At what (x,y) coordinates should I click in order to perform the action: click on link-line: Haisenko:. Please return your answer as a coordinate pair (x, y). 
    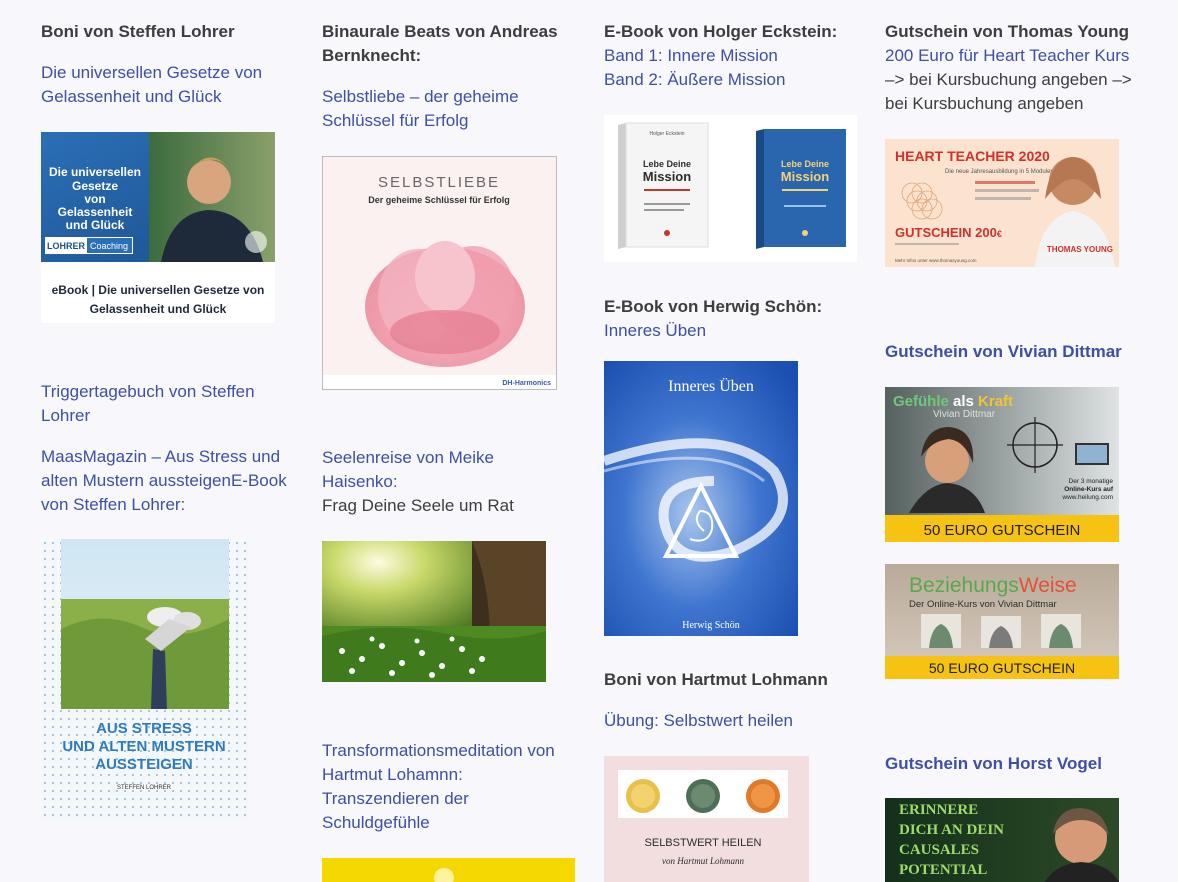
    Looking at the image, I should click on (360, 481).